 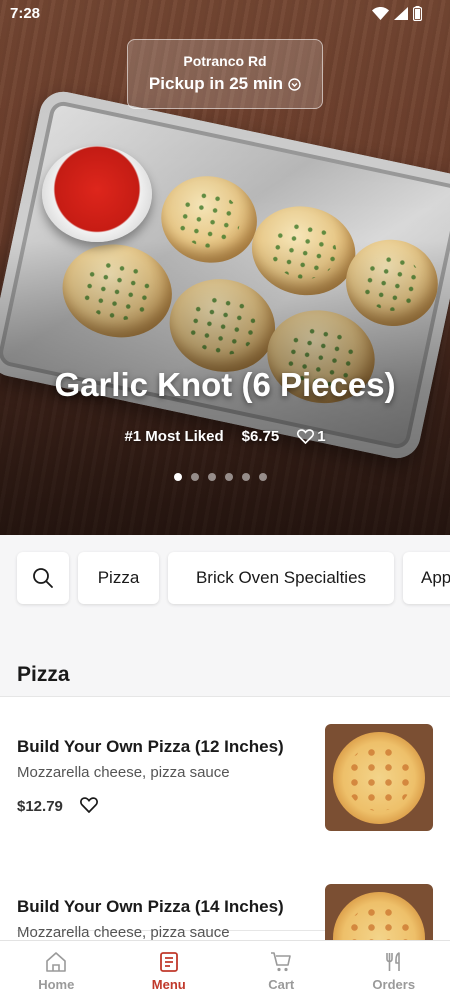 What do you see at coordinates (56, 962) in the screenshot?
I see `home-icon` at bounding box center [56, 962].